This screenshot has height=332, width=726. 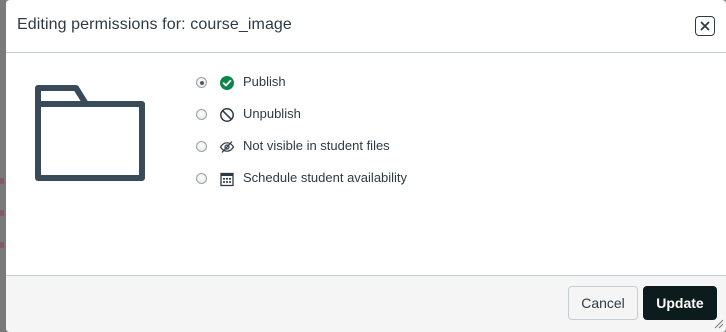 I want to click on option-schedule: Schedule student availability, so click(x=326, y=179).